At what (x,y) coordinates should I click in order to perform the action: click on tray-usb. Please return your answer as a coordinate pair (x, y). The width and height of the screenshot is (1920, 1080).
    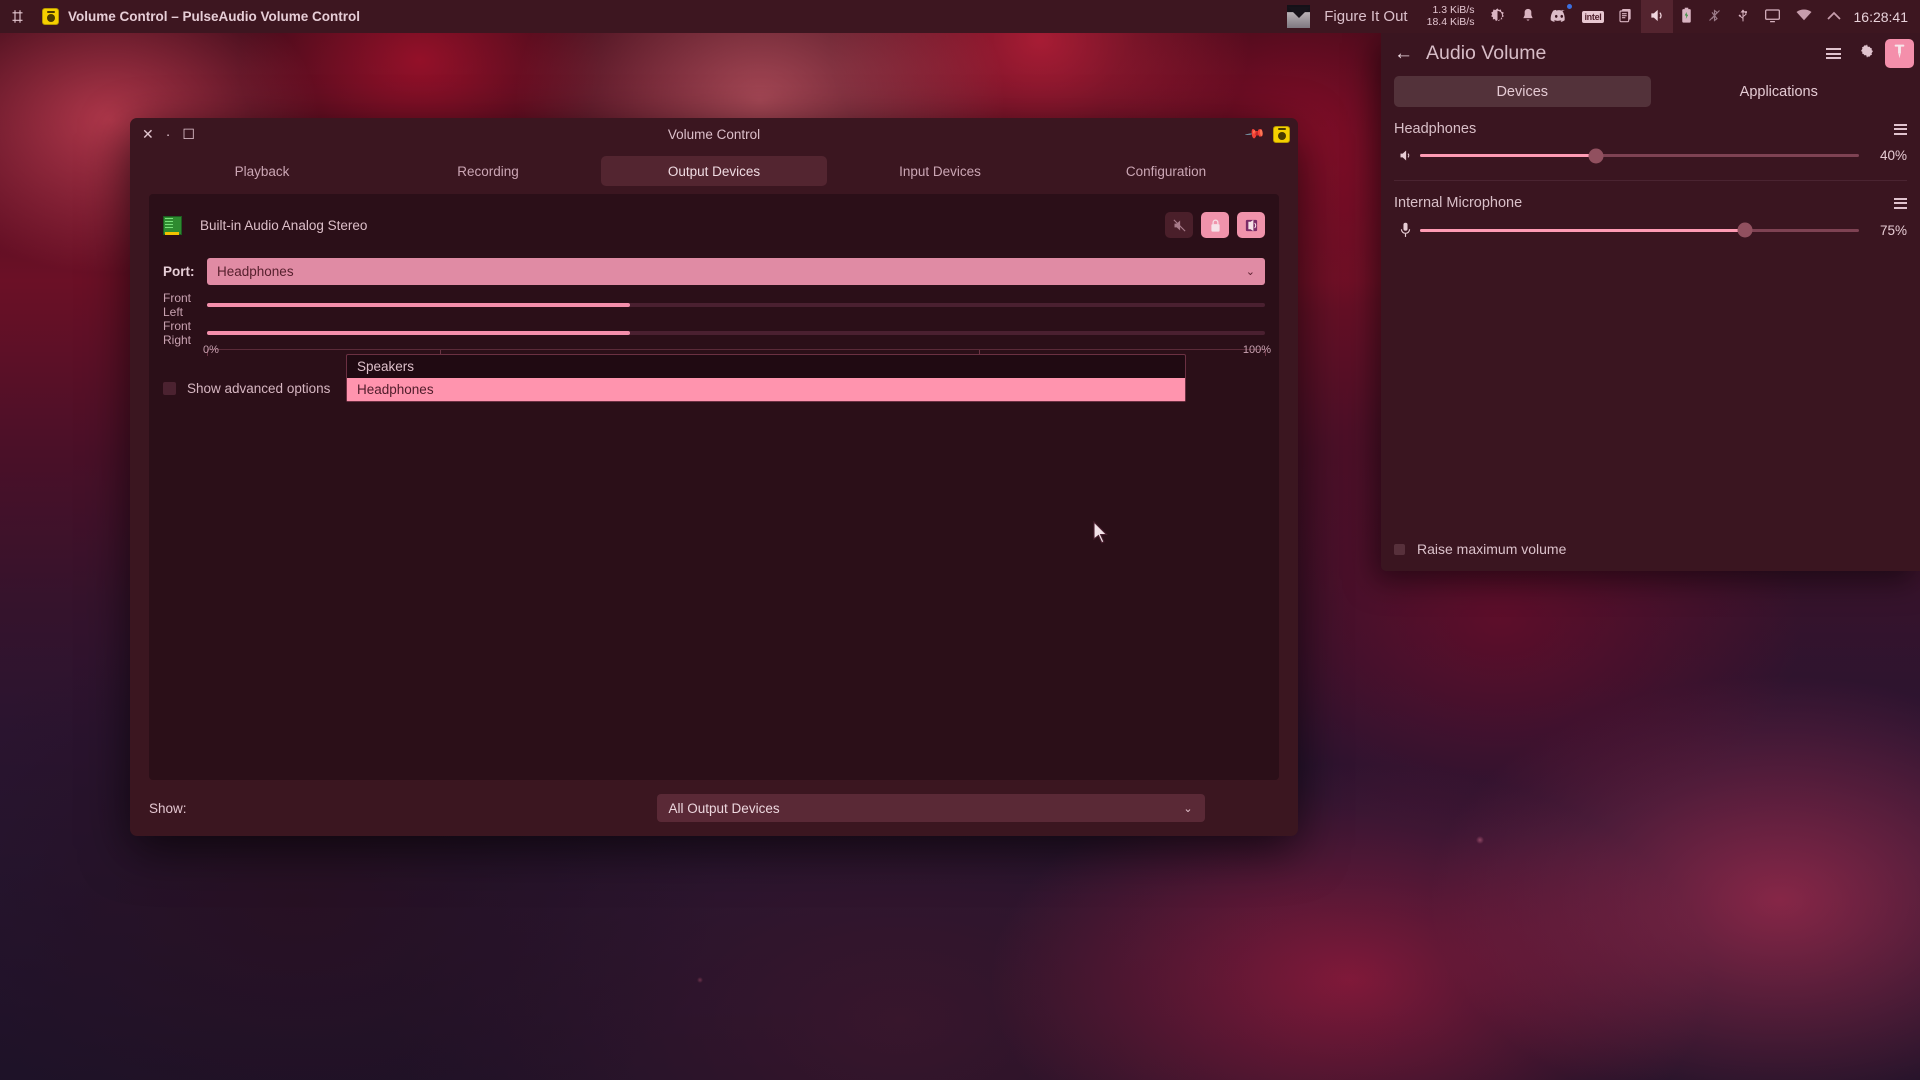
    Looking at the image, I should click on (1743, 16).